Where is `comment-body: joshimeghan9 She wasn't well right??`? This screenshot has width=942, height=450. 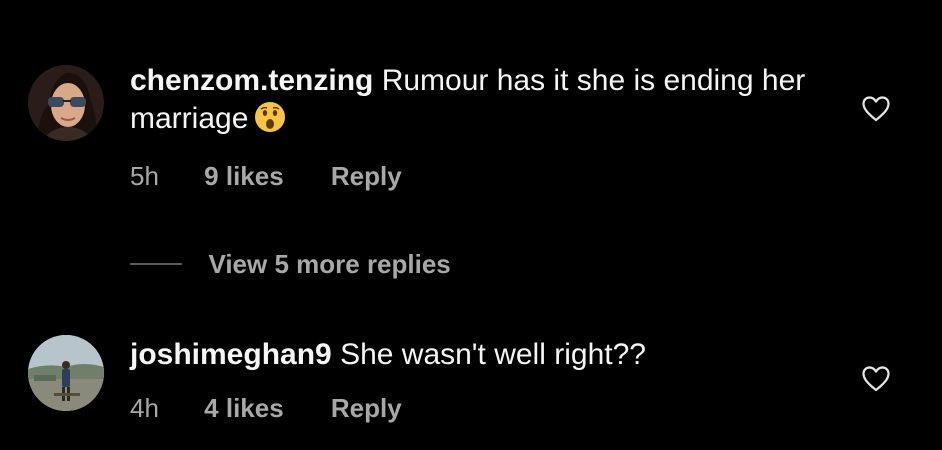 comment-body: joshimeghan9 She wasn't well right?? is located at coordinates (475, 355).